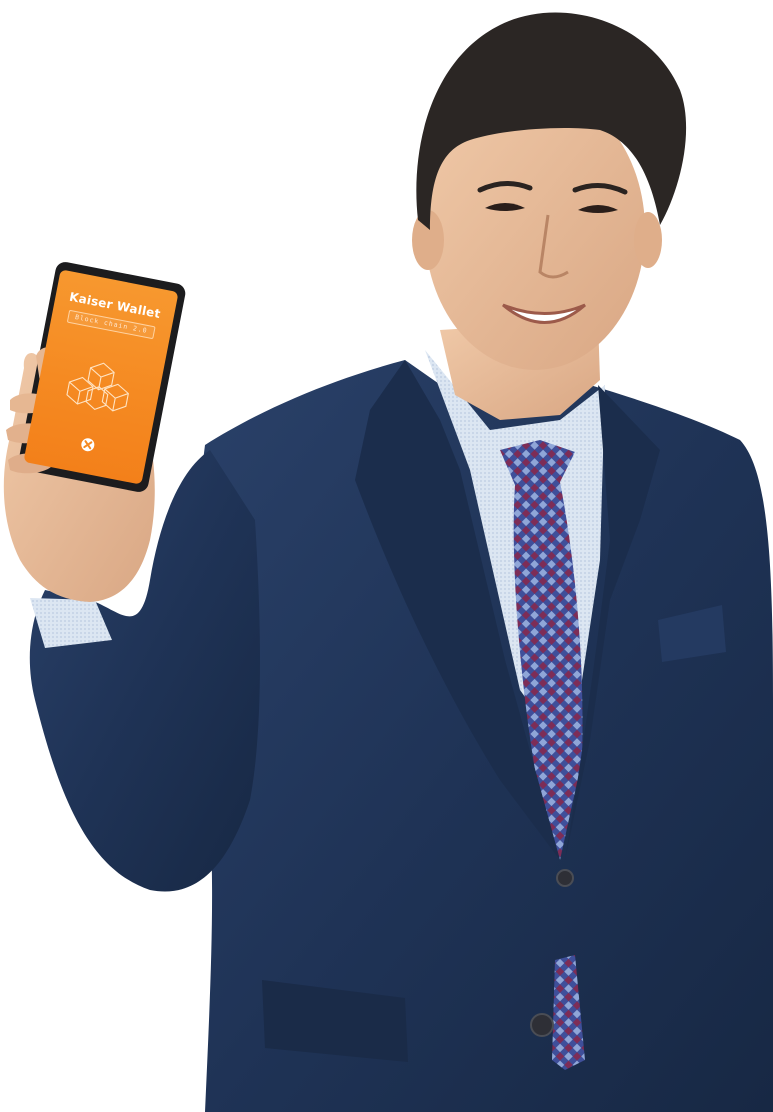  What do you see at coordinates (88, 445) in the screenshot?
I see `kaiser-x-logo-icon` at bounding box center [88, 445].